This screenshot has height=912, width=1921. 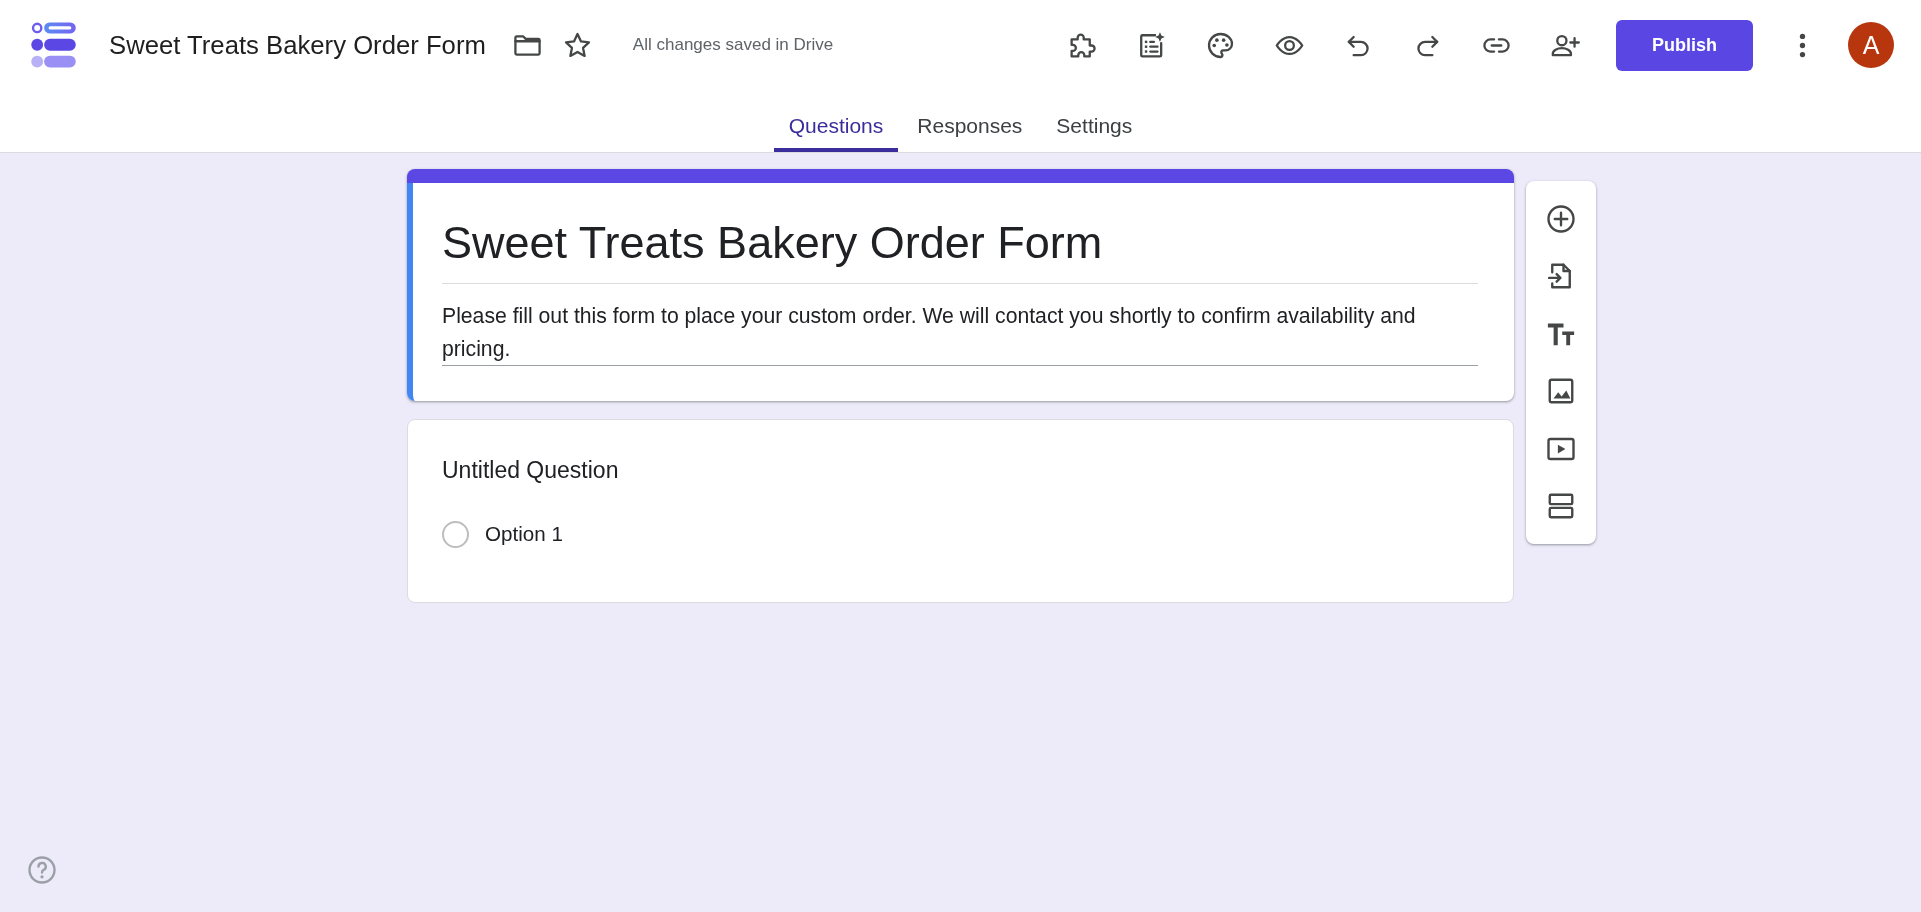 What do you see at coordinates (960, 332) in the screenshot?
I see `form-description-field: Please fill out this form to place your custom order. We will contact you shortly to confirm availability and pricing.` at bounding box center [960, 332].